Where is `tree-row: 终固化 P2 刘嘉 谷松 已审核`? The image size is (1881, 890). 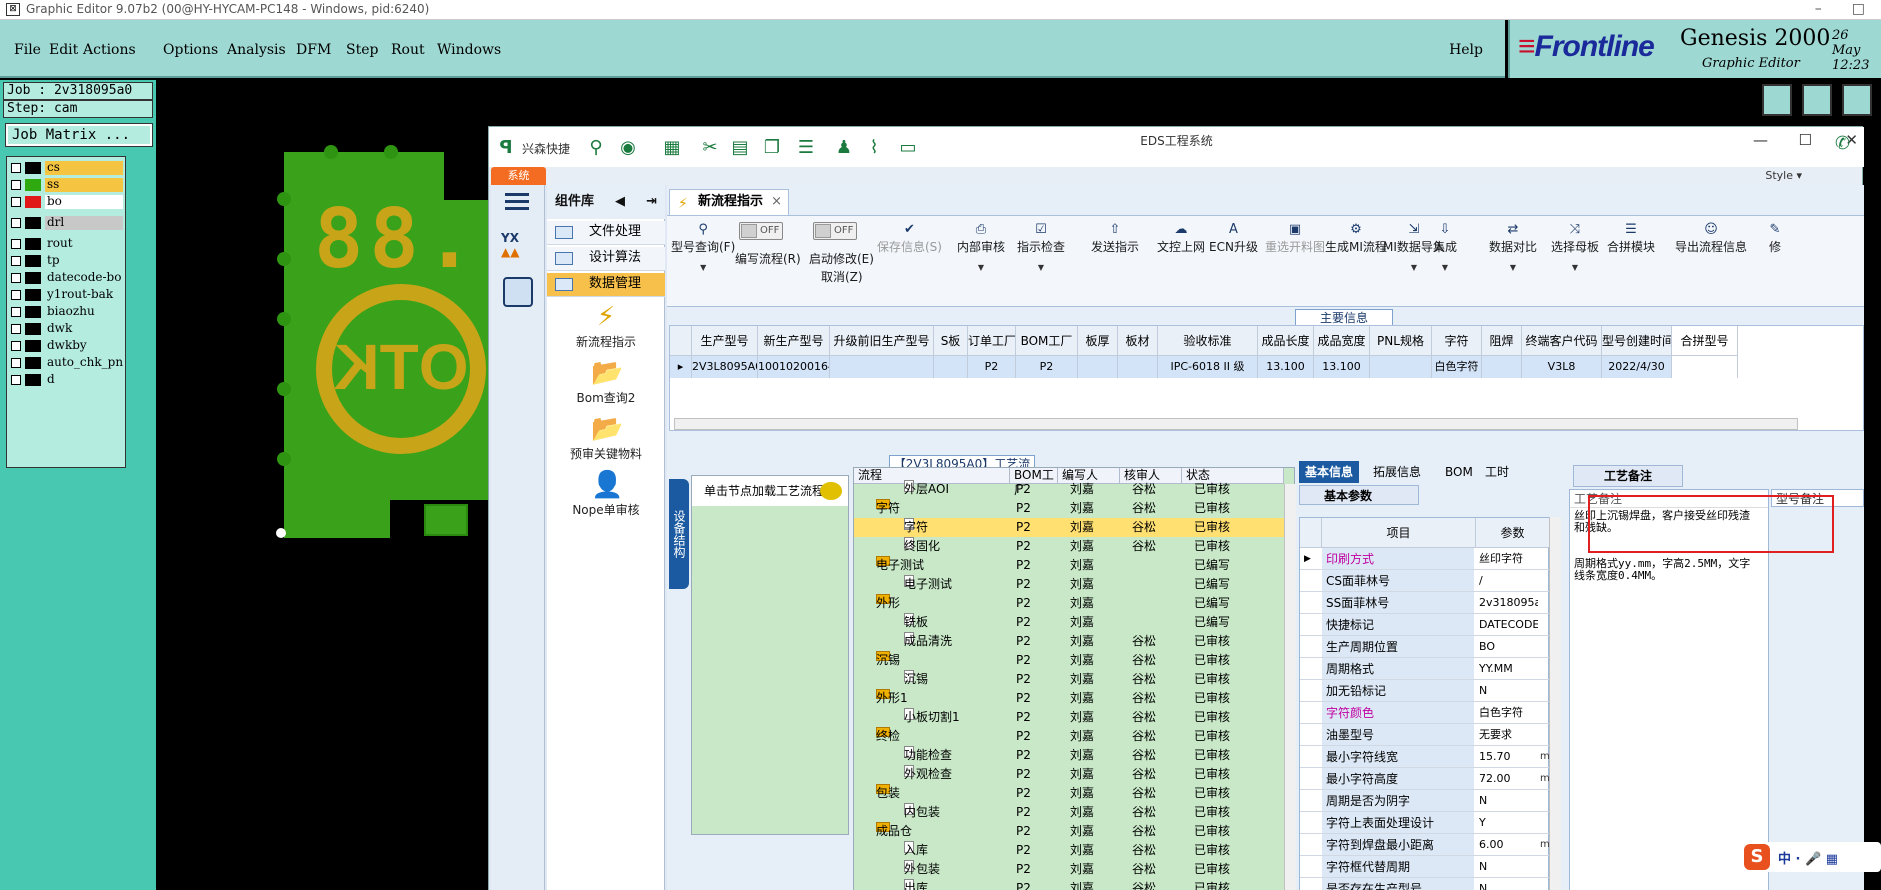
tree-row: 终固化 P2 刘嘉 谷松 已审核 is located at coordinates (1069, 546).